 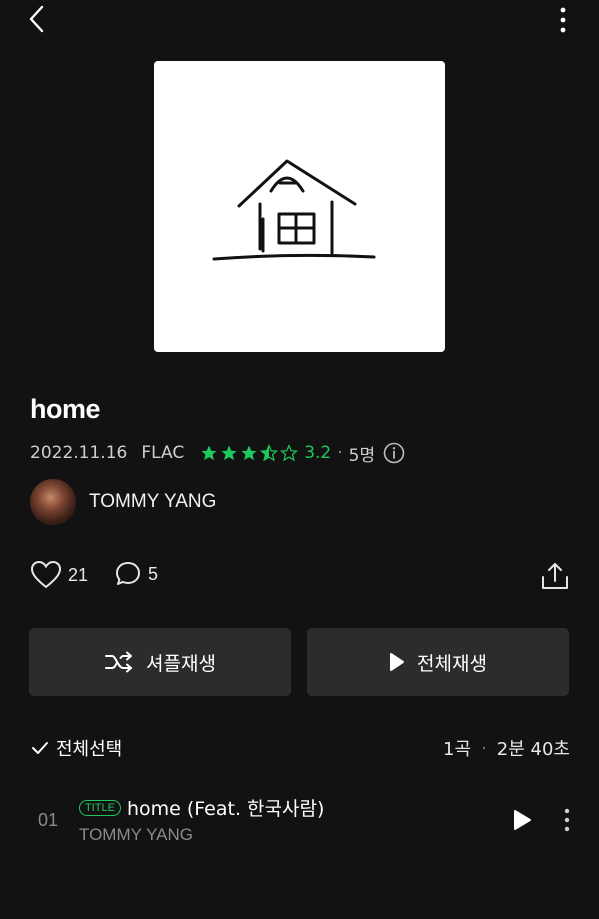 I want to click on track-number: 01, so click(x=48, y=820).